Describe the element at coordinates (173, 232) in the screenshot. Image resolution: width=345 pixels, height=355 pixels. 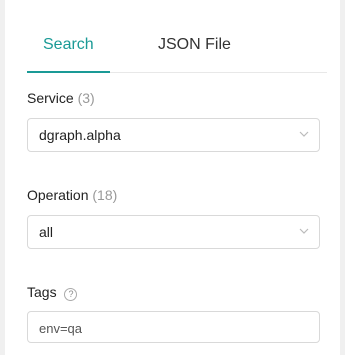
I see `operation-select: all` at that location.